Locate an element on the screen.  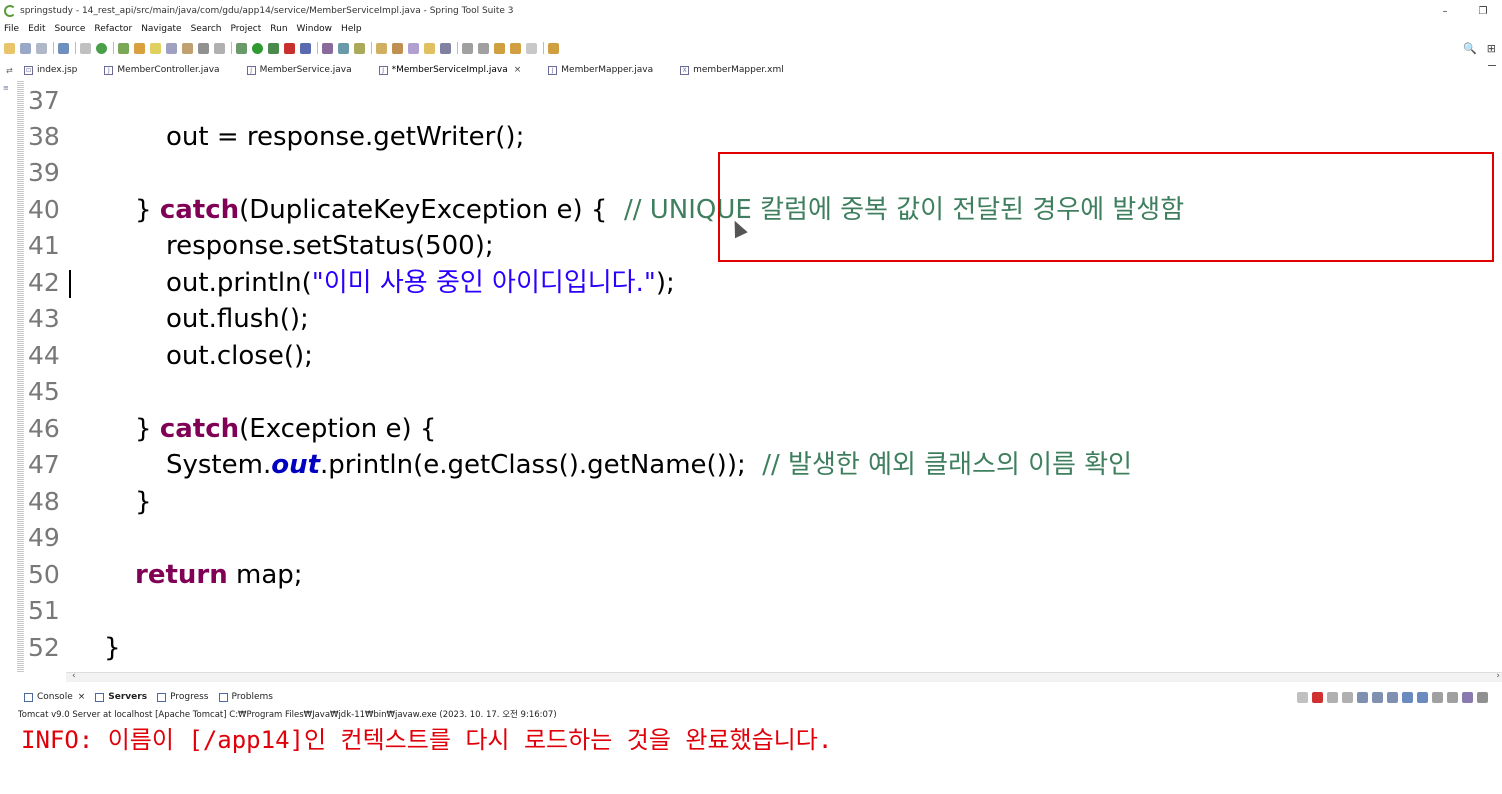
tab-progress: Progress is located at coordinates (183, 697).